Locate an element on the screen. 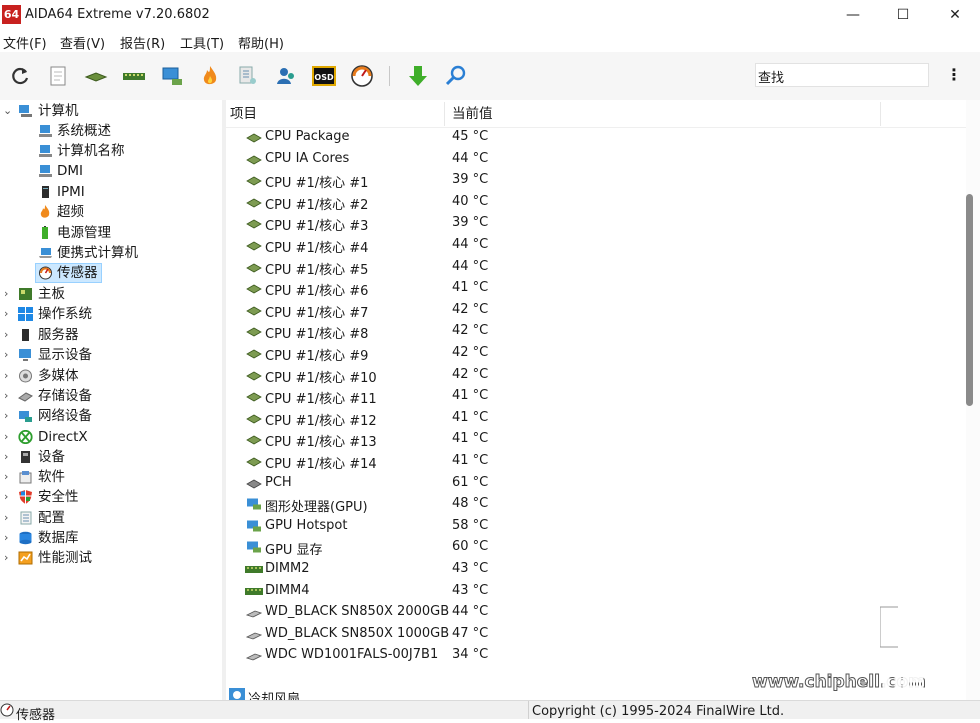 The height and width of the screenshot is (723, 980). tree-label: 多媒体 is located at coordinates (58, 376).